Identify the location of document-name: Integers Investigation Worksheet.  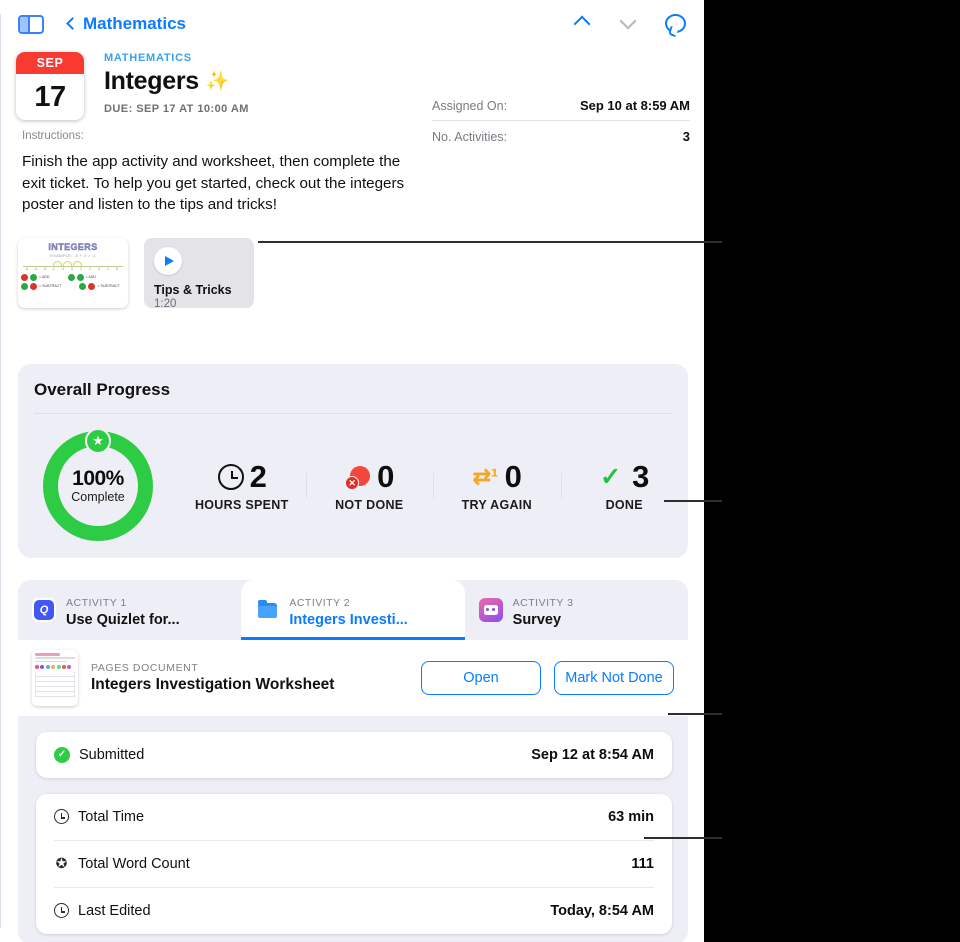
(213, 684).